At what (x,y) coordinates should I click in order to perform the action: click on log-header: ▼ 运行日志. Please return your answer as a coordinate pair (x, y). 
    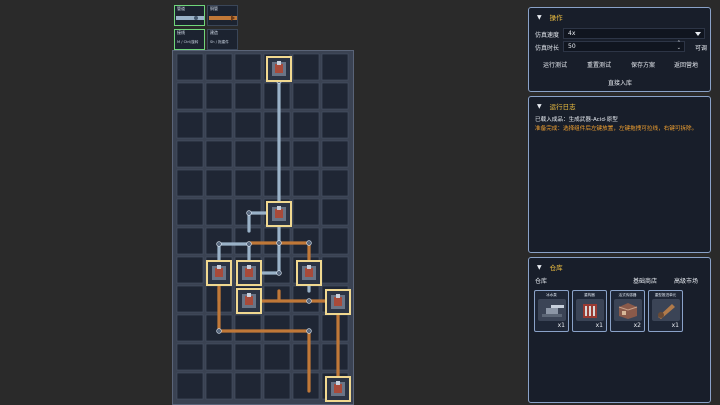
    Looking at the image, I should click on (619, 106).